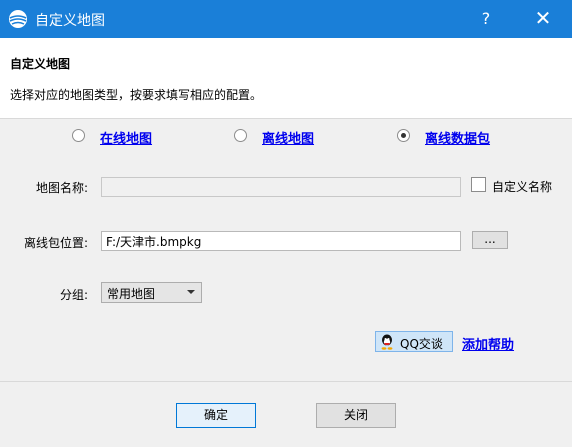 This screenshot has width=572, height=447. Describe the element at coordinates (478, 184) in the screenshot. I see `custom-name-checkbox` at that location.